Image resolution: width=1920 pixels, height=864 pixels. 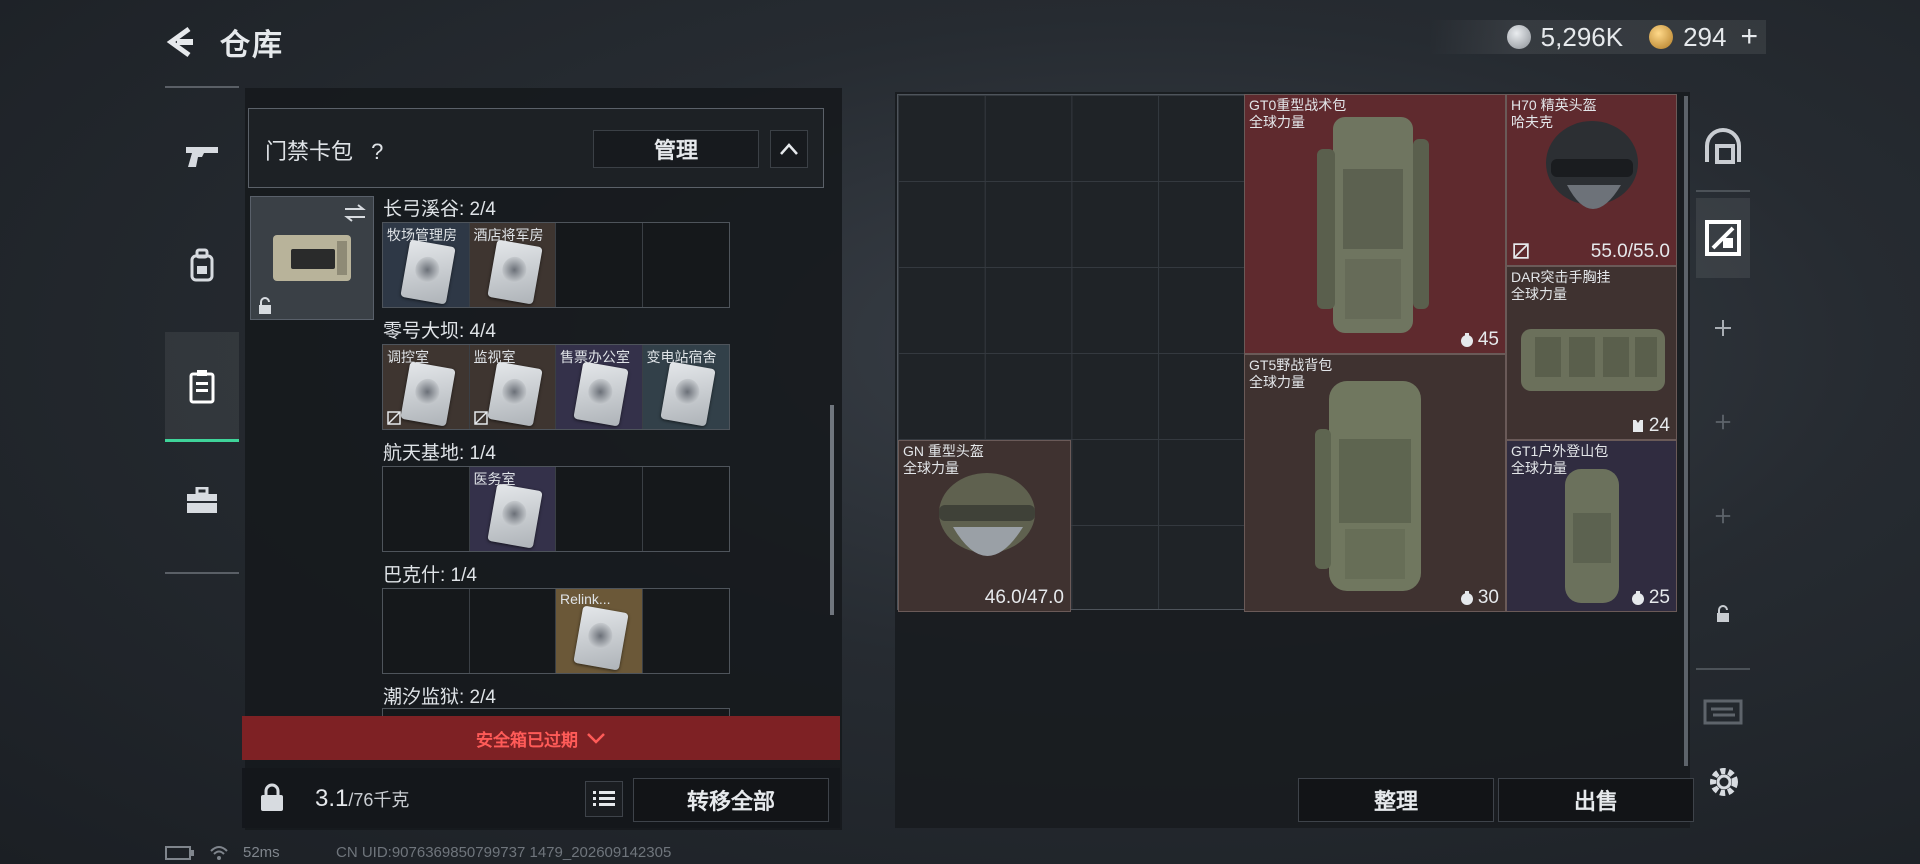 I want to click on equipment-tab, so click(x=1723, y=146).